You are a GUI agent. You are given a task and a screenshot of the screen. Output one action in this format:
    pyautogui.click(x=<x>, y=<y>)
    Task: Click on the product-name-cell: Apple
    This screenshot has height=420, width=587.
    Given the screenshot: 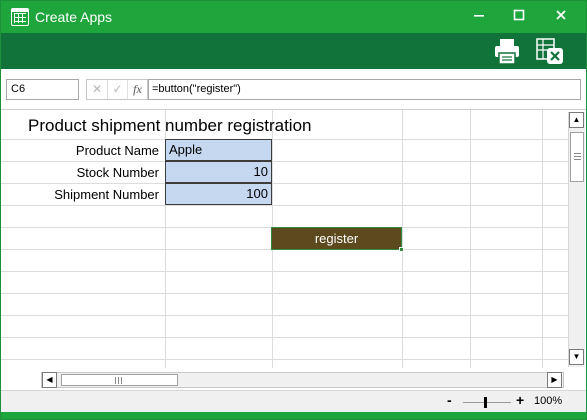 What is the action you would take?
    pyautogui.click(x=218, y=150)
    